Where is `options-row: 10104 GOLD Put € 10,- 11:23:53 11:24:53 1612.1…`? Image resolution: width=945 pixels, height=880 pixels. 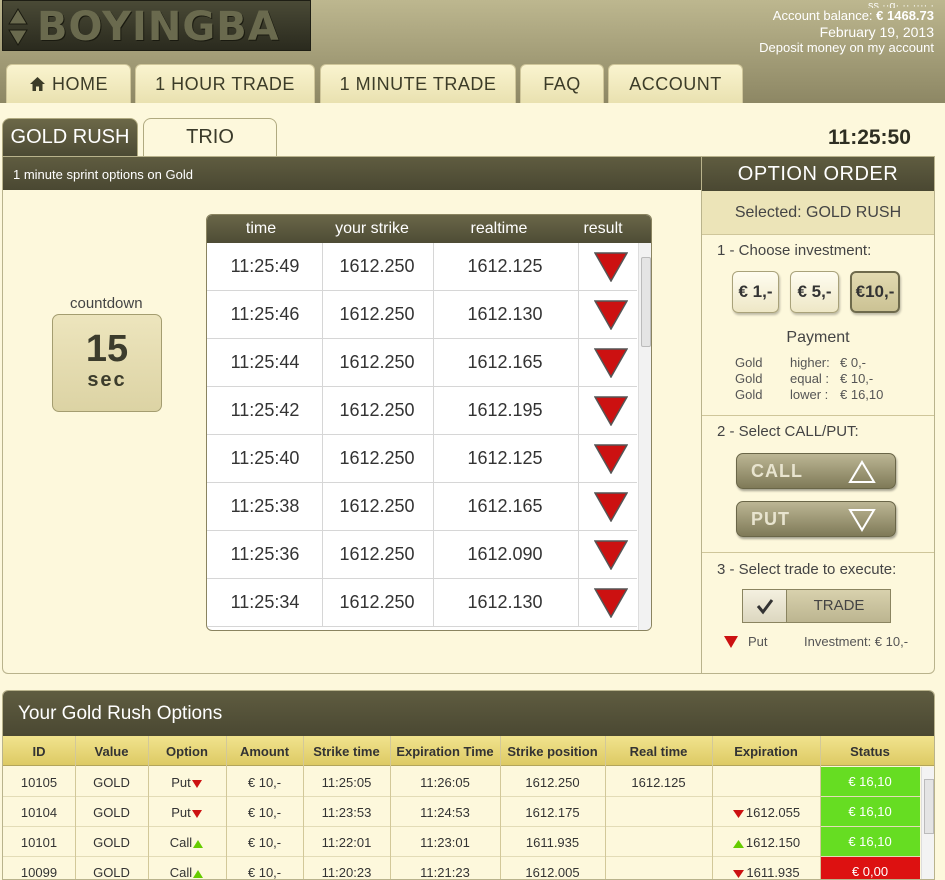
options-row: 10104 GOLD Put € 10,- 11:23:53 11:24:53 1612.1… is located at coordinates (461, 812).